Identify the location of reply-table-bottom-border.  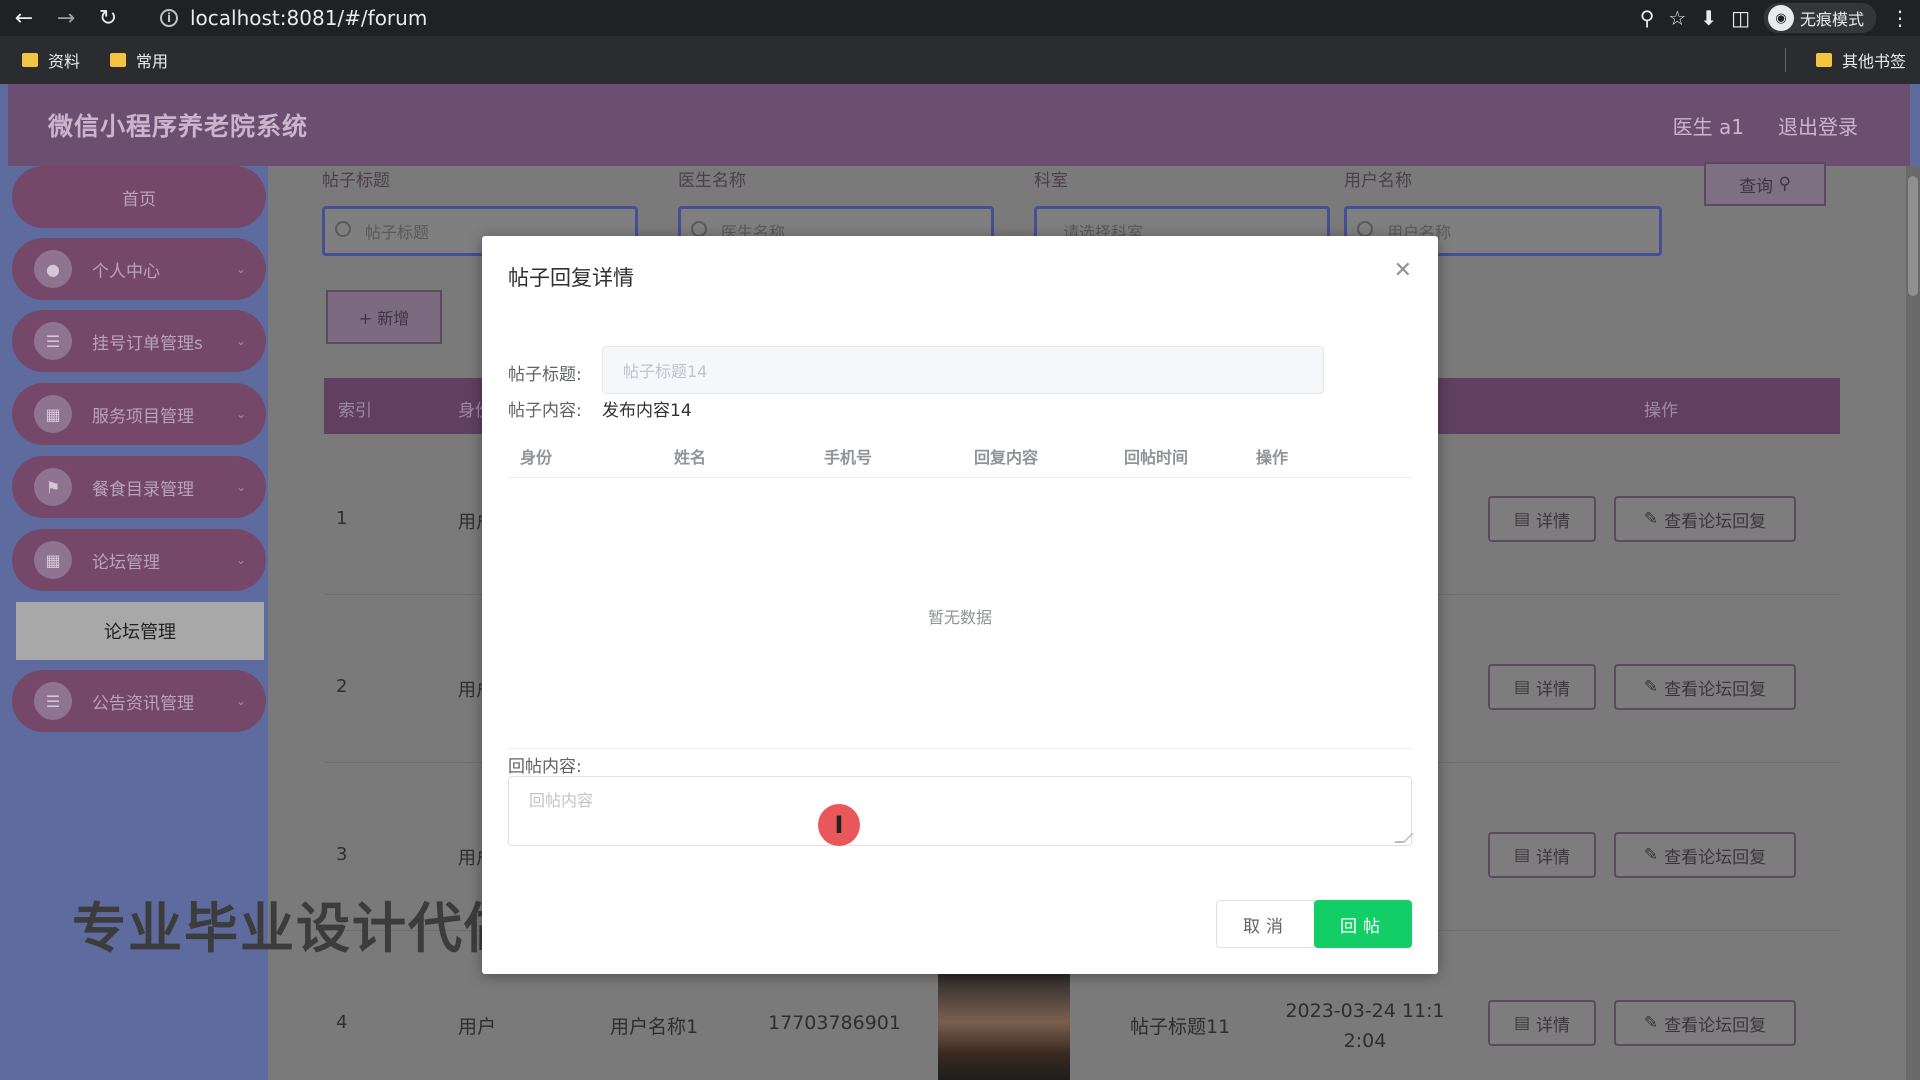
(960, 748).